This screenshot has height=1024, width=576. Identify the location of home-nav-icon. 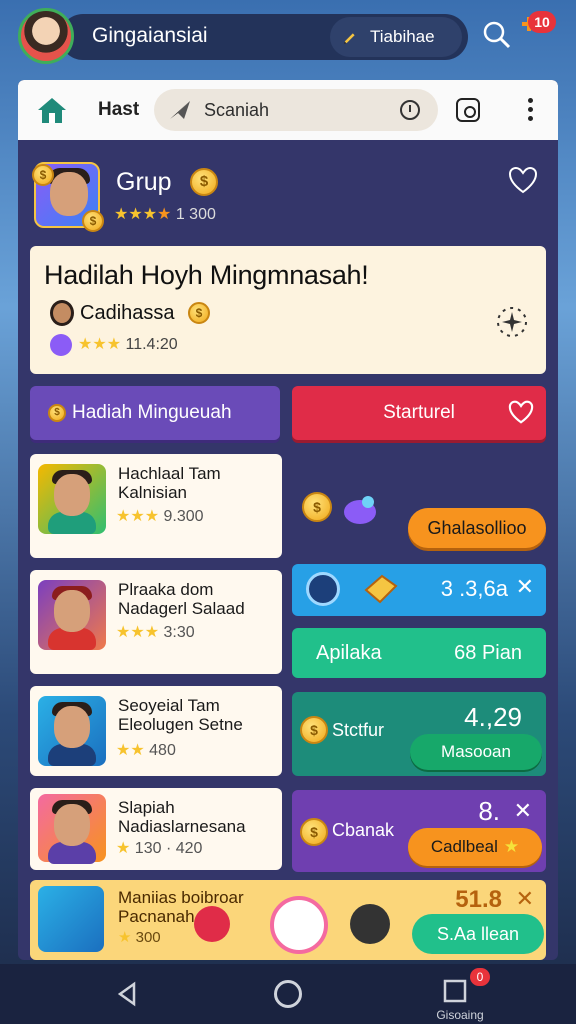
(288, 994).